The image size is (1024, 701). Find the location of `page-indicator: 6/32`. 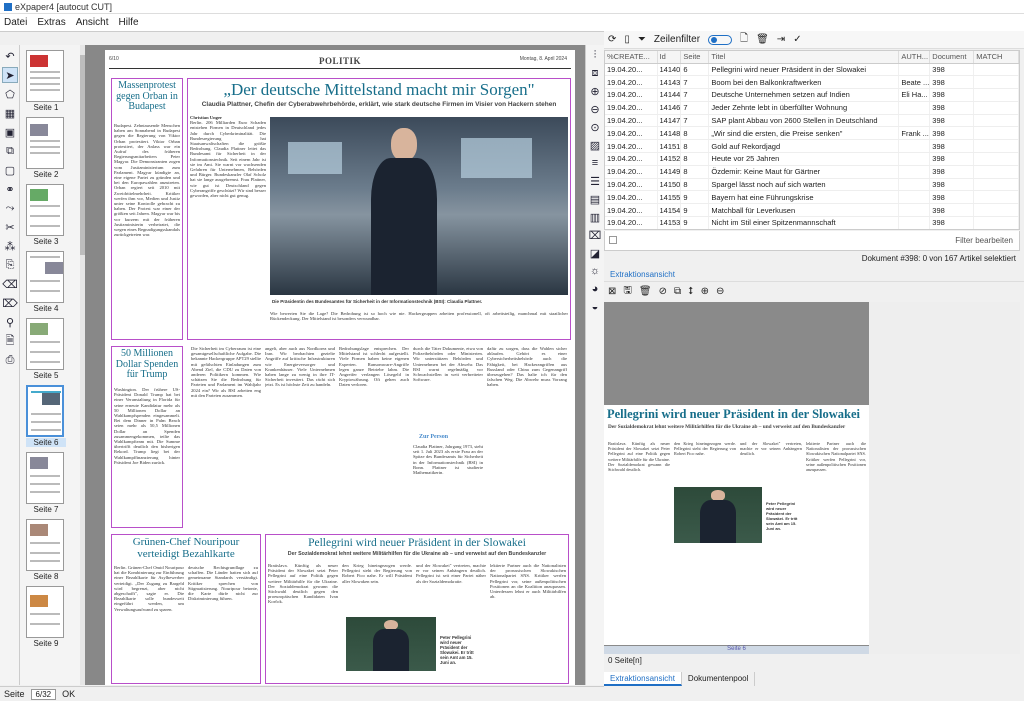

page-indicator: 6/32 is located at coordinates (43, 694).